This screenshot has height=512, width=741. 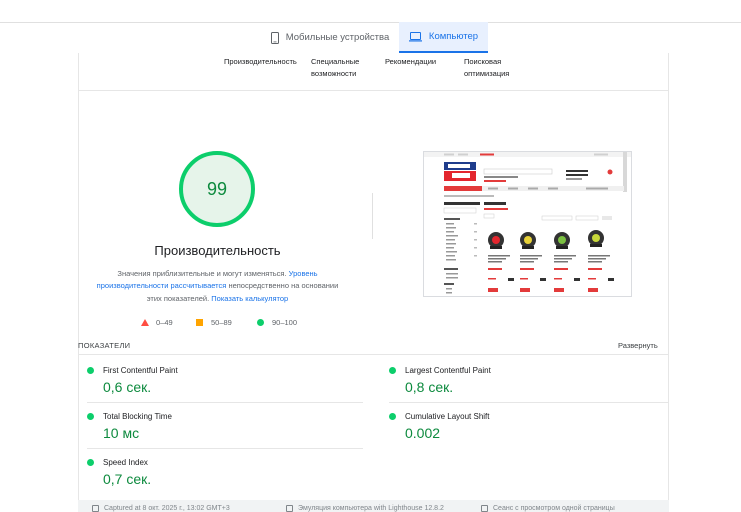 What do you see at coordinates (483, 61) in the screenshot?
I see `tab-seo-label-1: Поисковая` at bounding box center [483, 61].